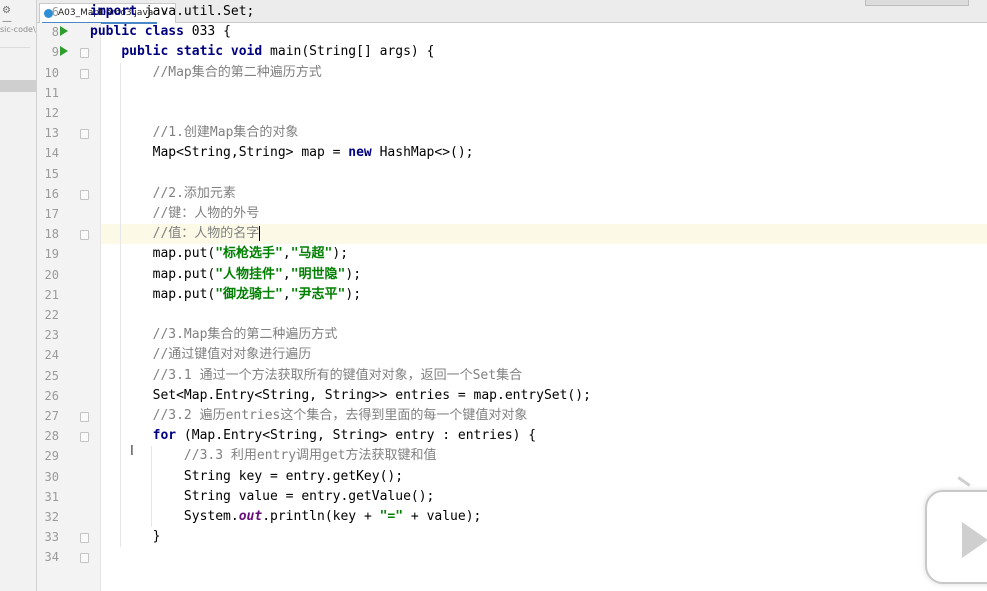 This screenshot has height=591, width=987. What do you see at coordinates (51, 193) in the screenshot?
I see `line-number: 16` at bounding box center [51, 193].